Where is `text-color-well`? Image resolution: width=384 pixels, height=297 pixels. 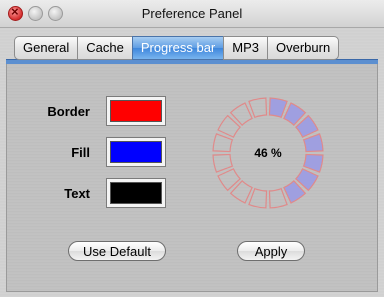 text-color-well is located at coordinates (136, 193).